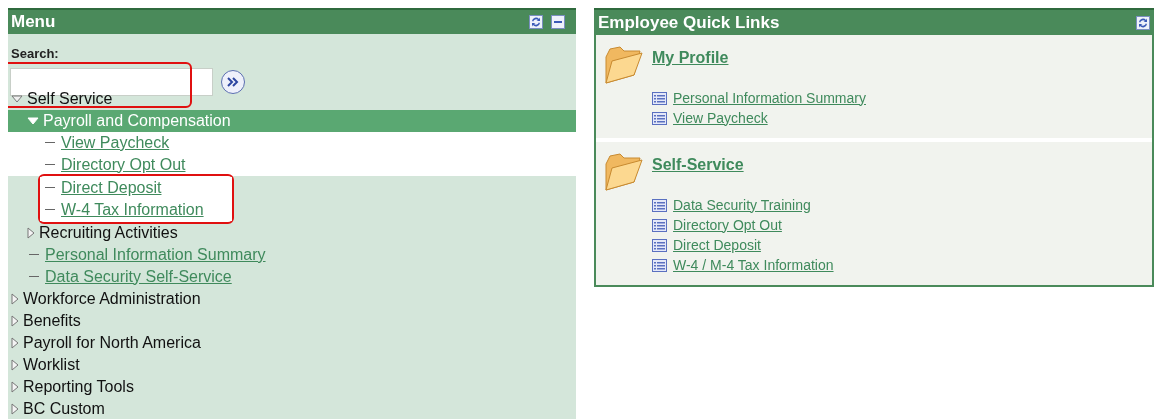 This screenshot has height=419, width=1154. I want to click on chevron-icon, so click(233, 81).